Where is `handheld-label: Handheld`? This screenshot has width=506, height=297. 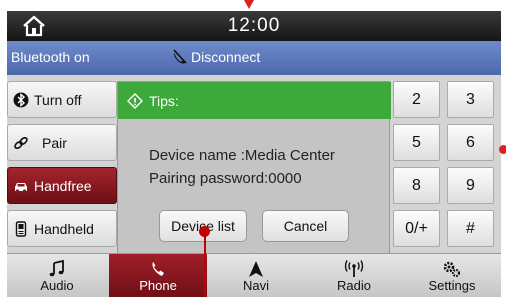
handheld-label: Handheld is located at coordinates (64, 228).